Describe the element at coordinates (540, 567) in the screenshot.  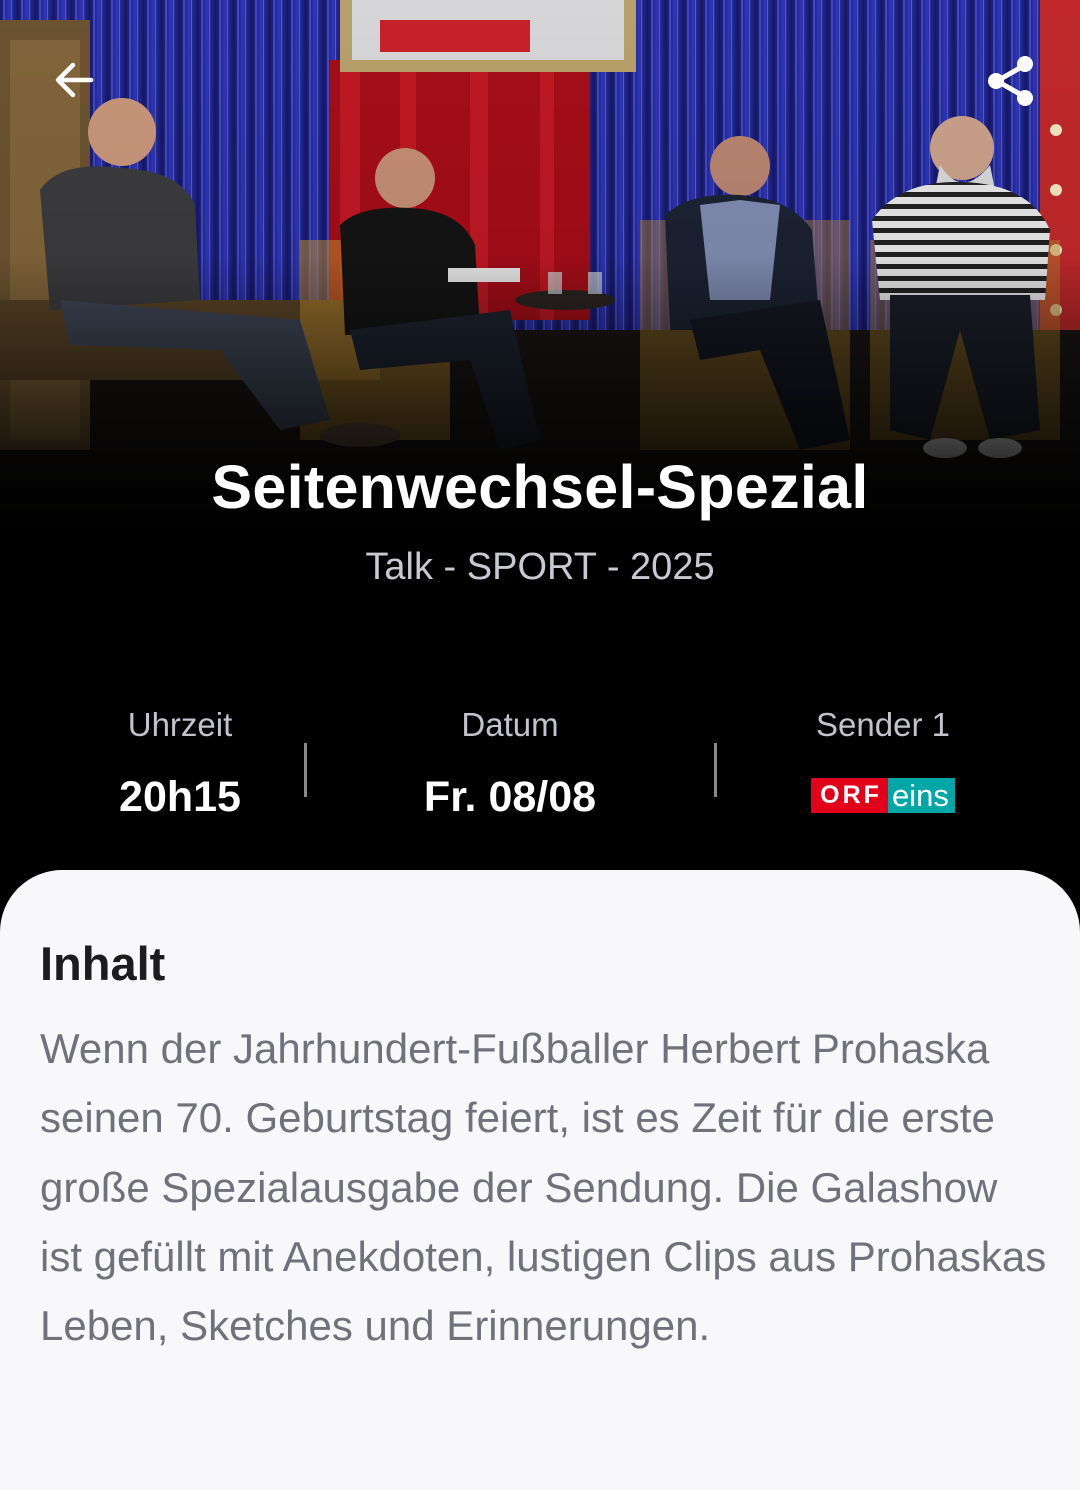
I see `show-meta: Talk - SPORT - 2025` at that location.